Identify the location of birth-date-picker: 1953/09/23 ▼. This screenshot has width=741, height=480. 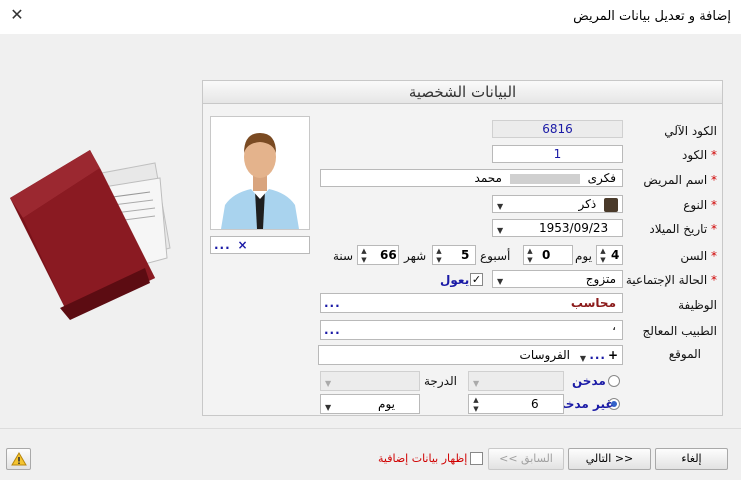
(557, 228).